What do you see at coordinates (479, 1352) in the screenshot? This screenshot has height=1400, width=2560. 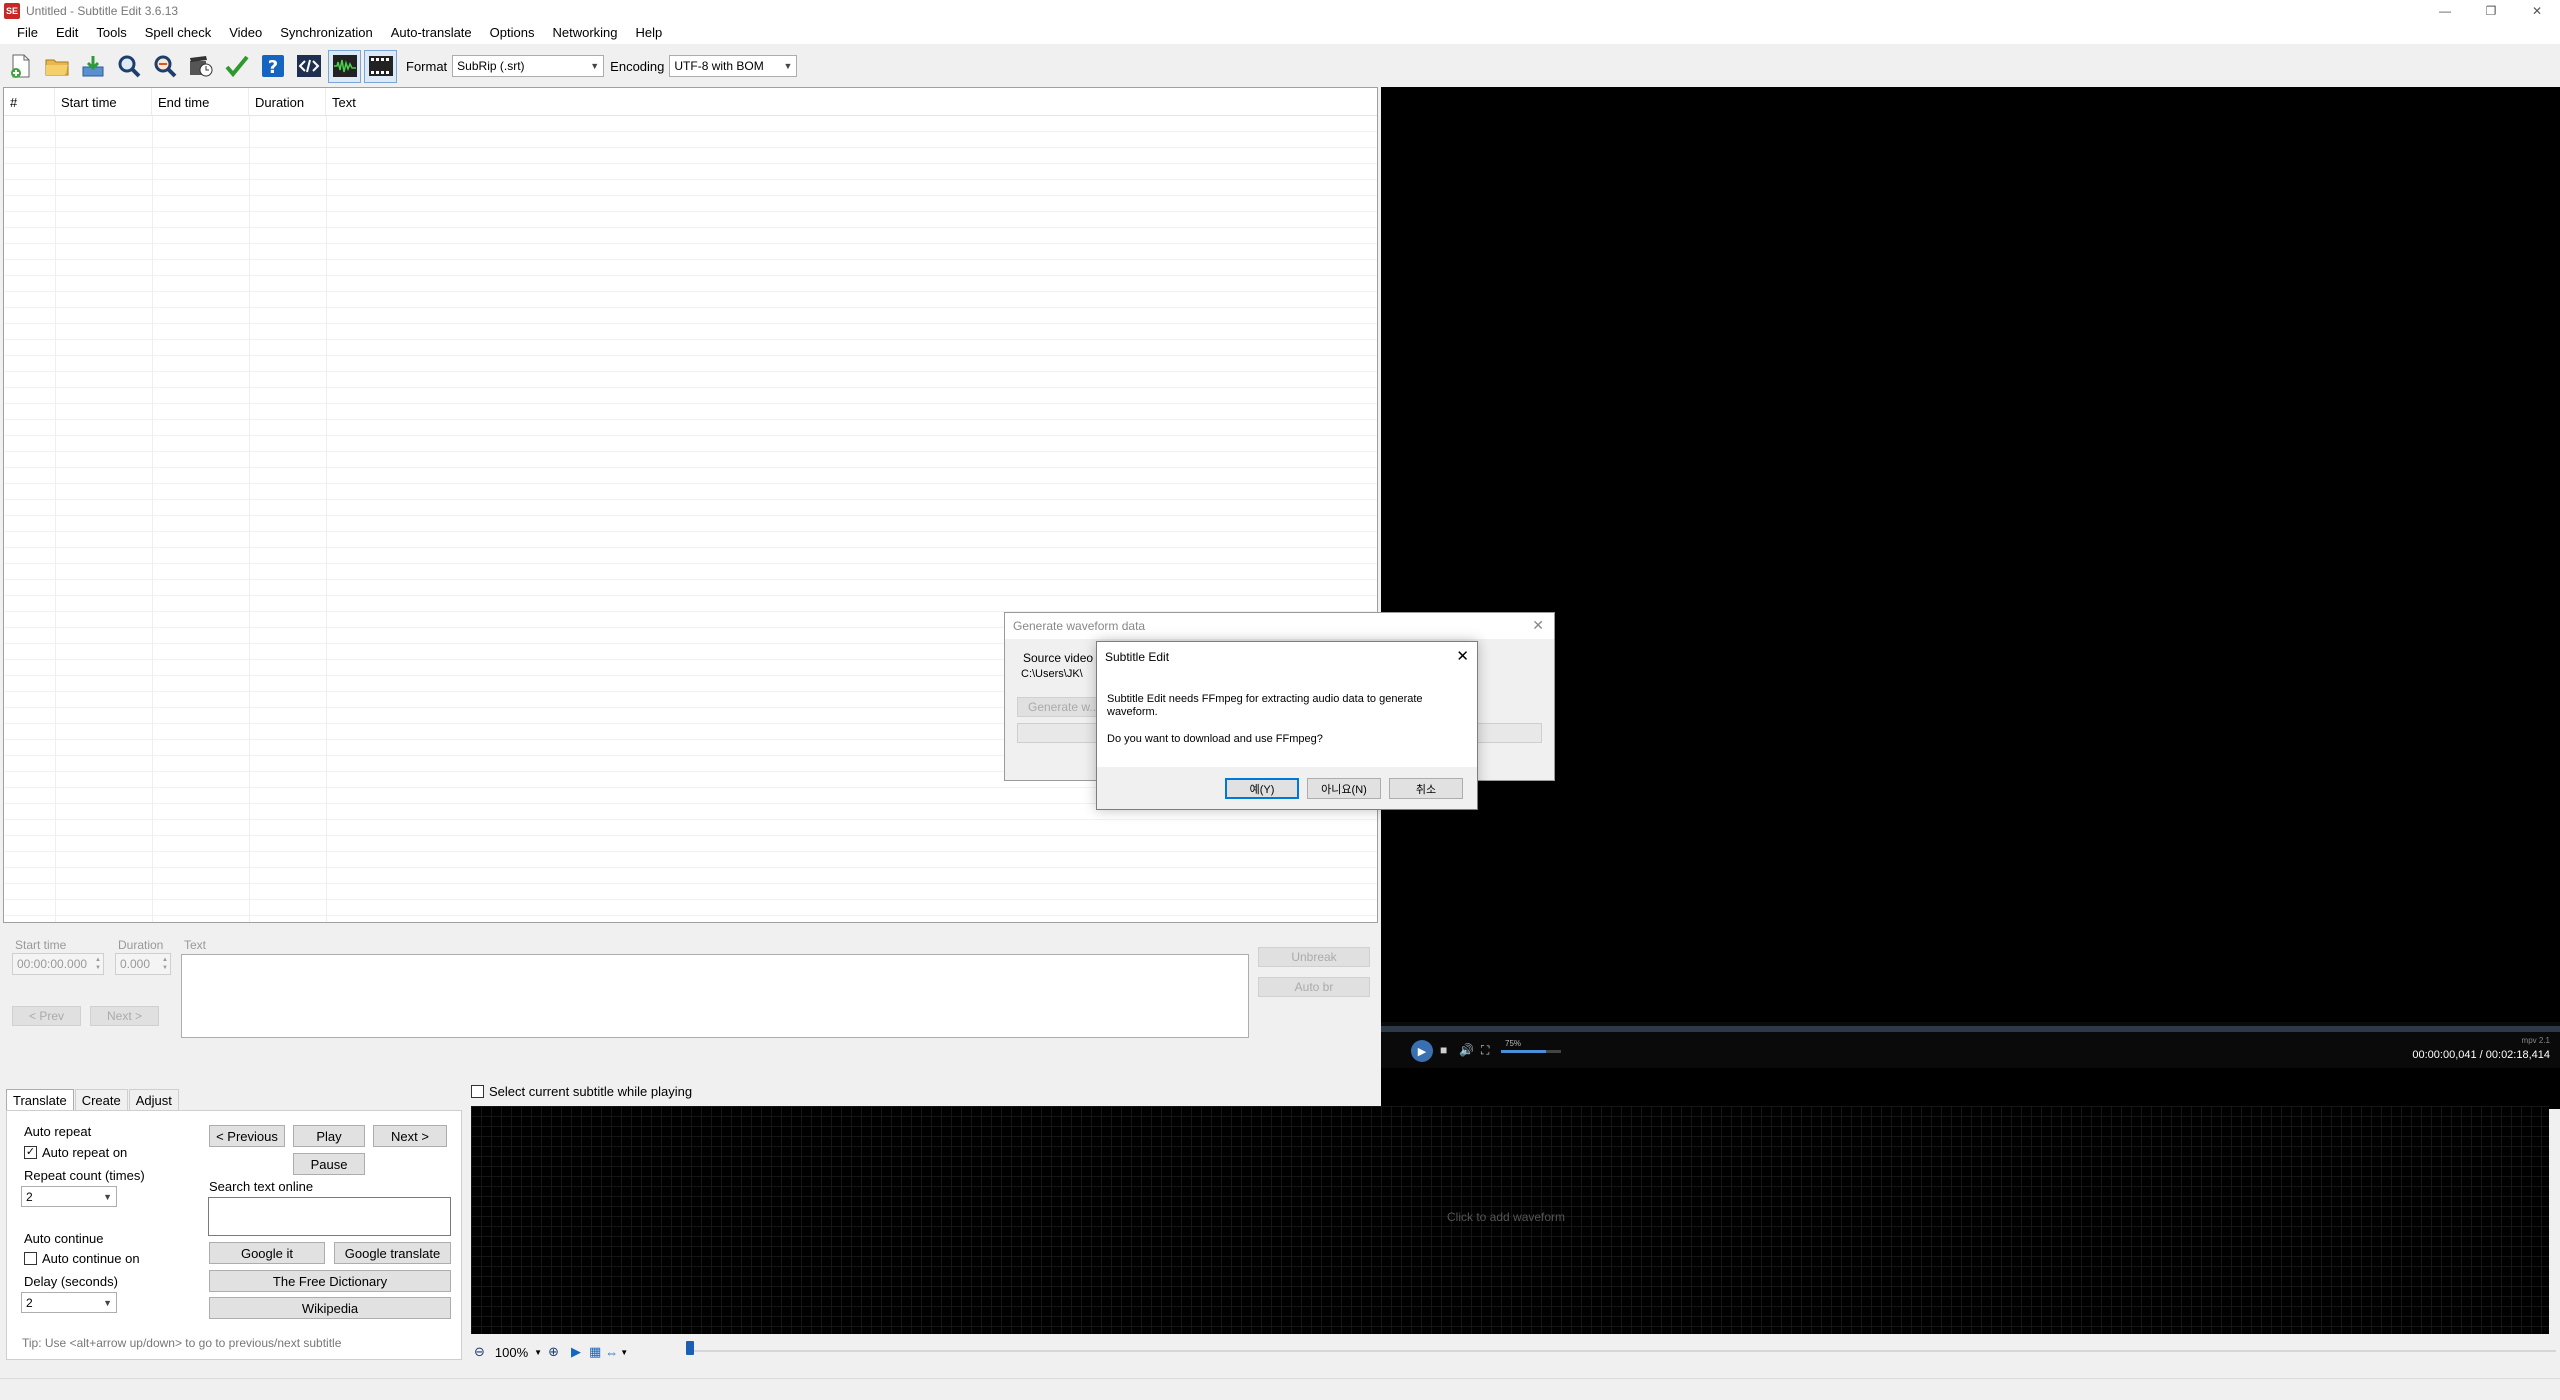 I see `zoom-out-icon: ⊖` at bounding box center [479, 1352].